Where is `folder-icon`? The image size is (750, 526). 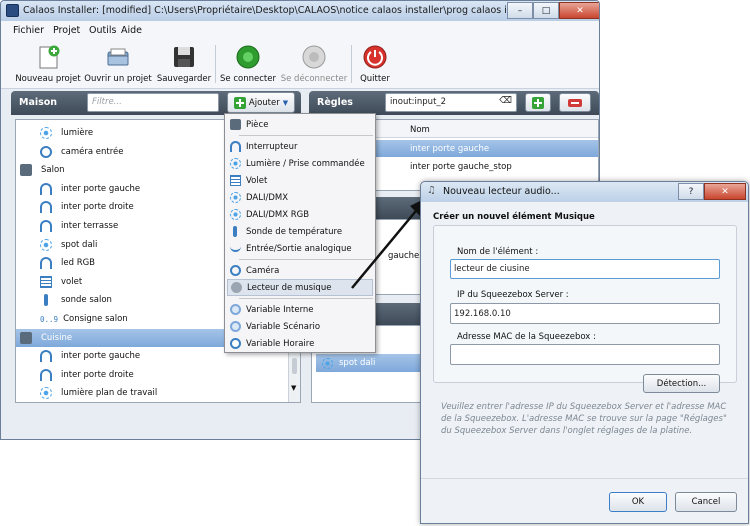 folder-icon is located at coordinates (118, 57).